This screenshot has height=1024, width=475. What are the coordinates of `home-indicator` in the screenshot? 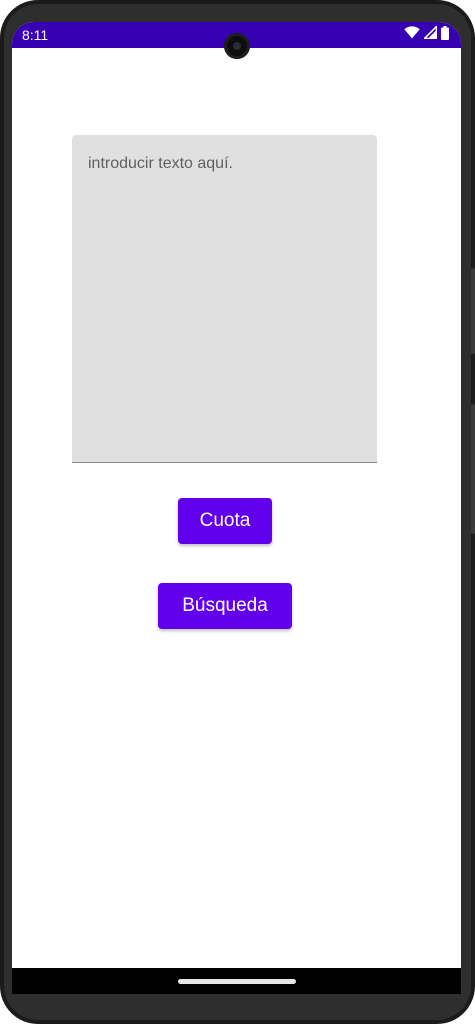 It's located at (236, 981).